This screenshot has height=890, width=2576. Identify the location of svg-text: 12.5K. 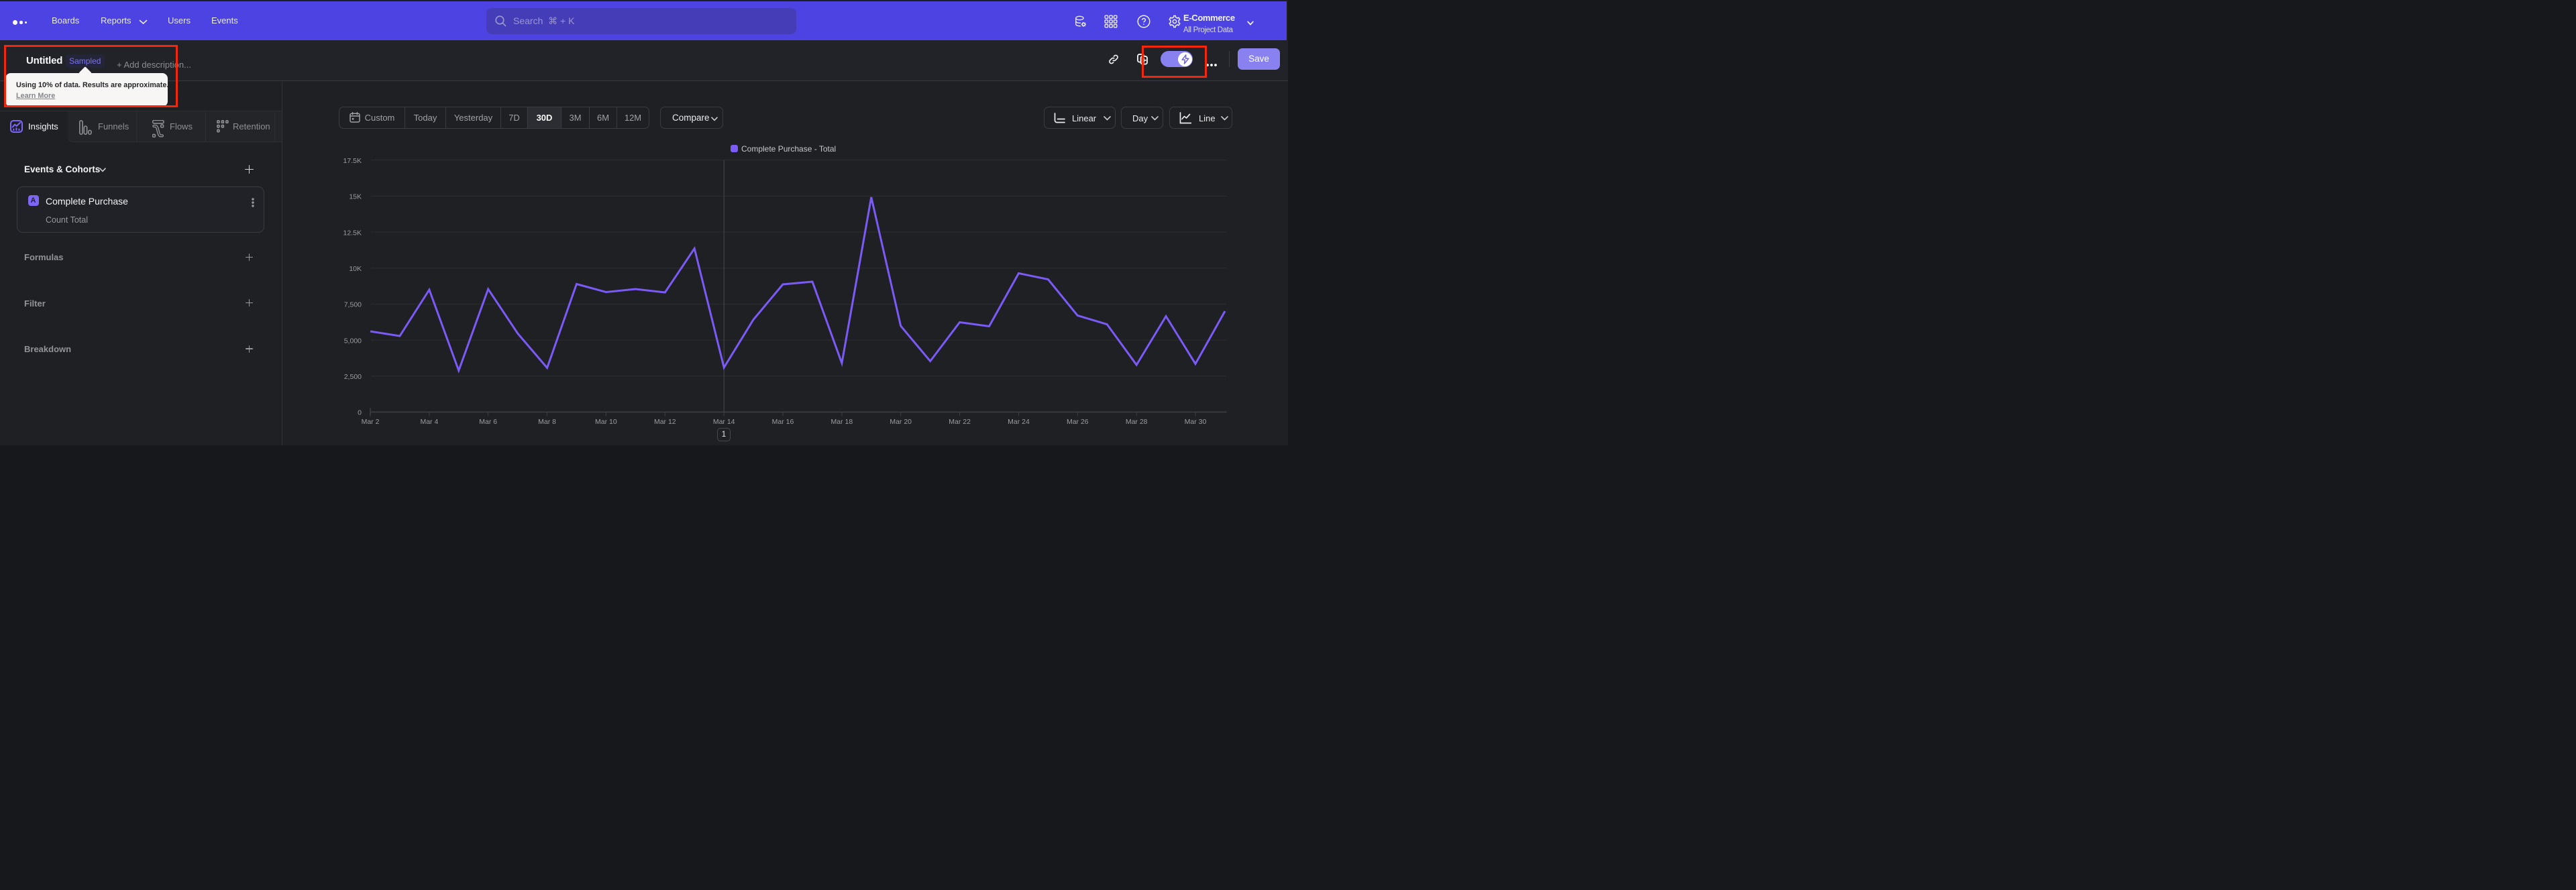
(352, 233).